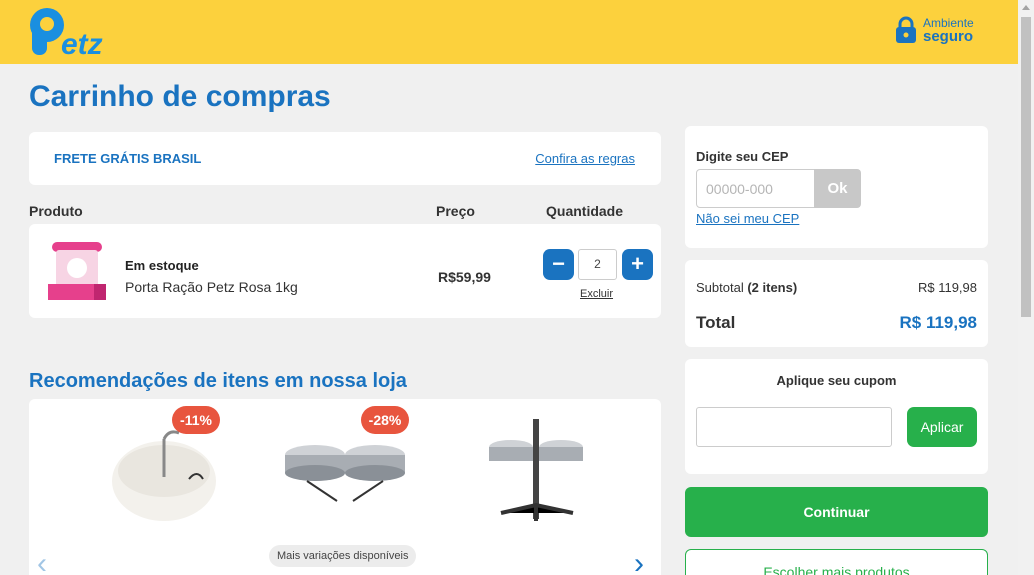 Image resolution: width=1034 pixels, height=575 pixels. I want to click on recommendation-item: -11%, so click(164, 469).